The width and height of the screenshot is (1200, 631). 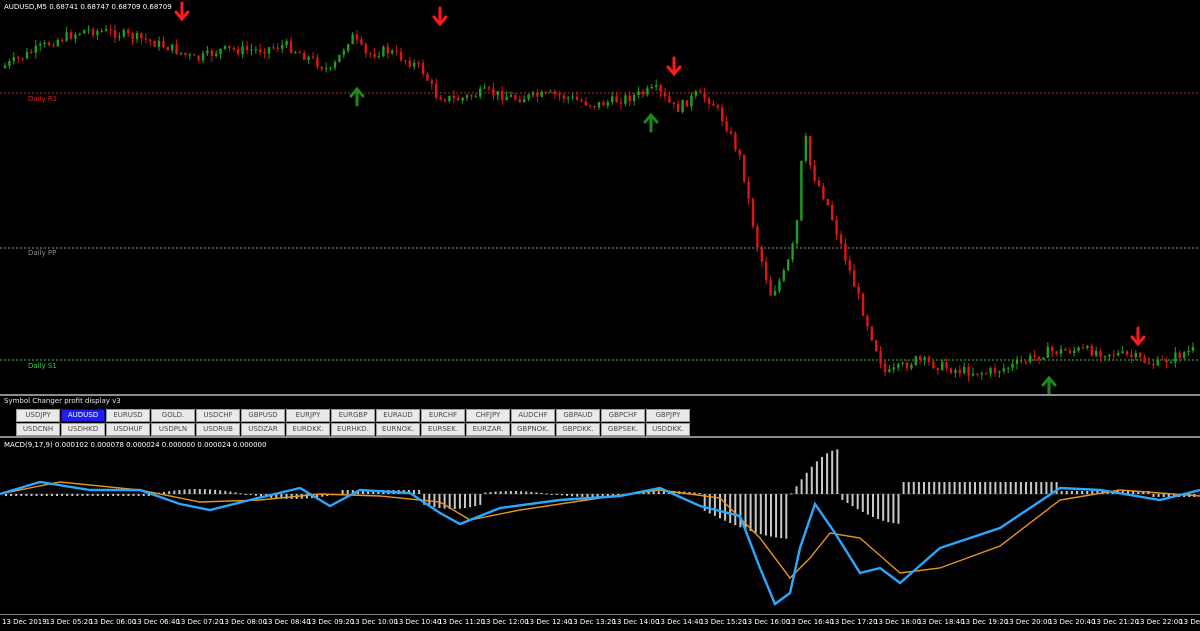 What do you see at coordinates (38, 429) in the screenshot?
I see `symbol-button-usdcnh: USDCNH` at bounding box center [38, 429].